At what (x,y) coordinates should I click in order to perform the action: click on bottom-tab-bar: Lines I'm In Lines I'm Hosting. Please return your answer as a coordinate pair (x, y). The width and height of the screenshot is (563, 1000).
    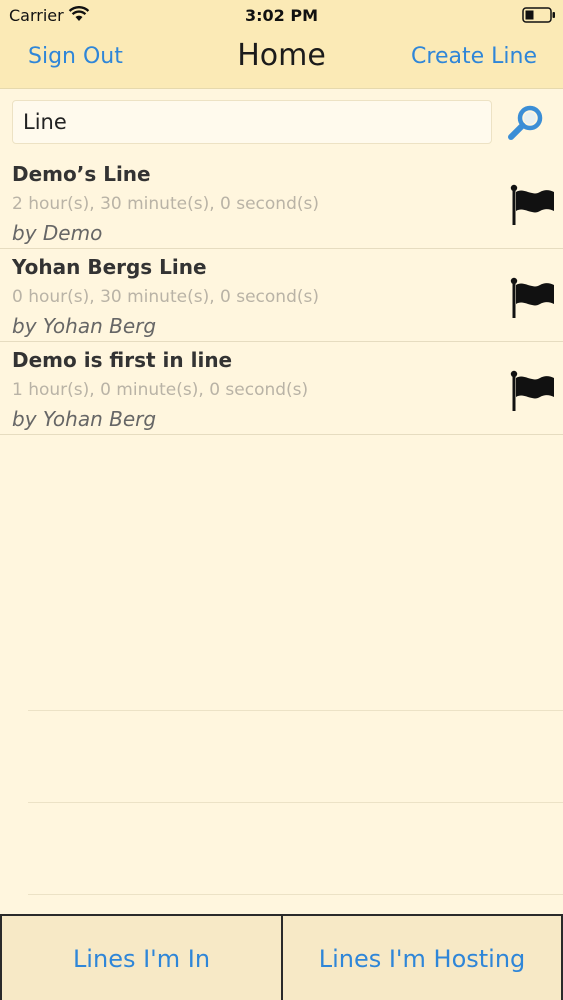
    Looking at the image, I should click on (281, 957).